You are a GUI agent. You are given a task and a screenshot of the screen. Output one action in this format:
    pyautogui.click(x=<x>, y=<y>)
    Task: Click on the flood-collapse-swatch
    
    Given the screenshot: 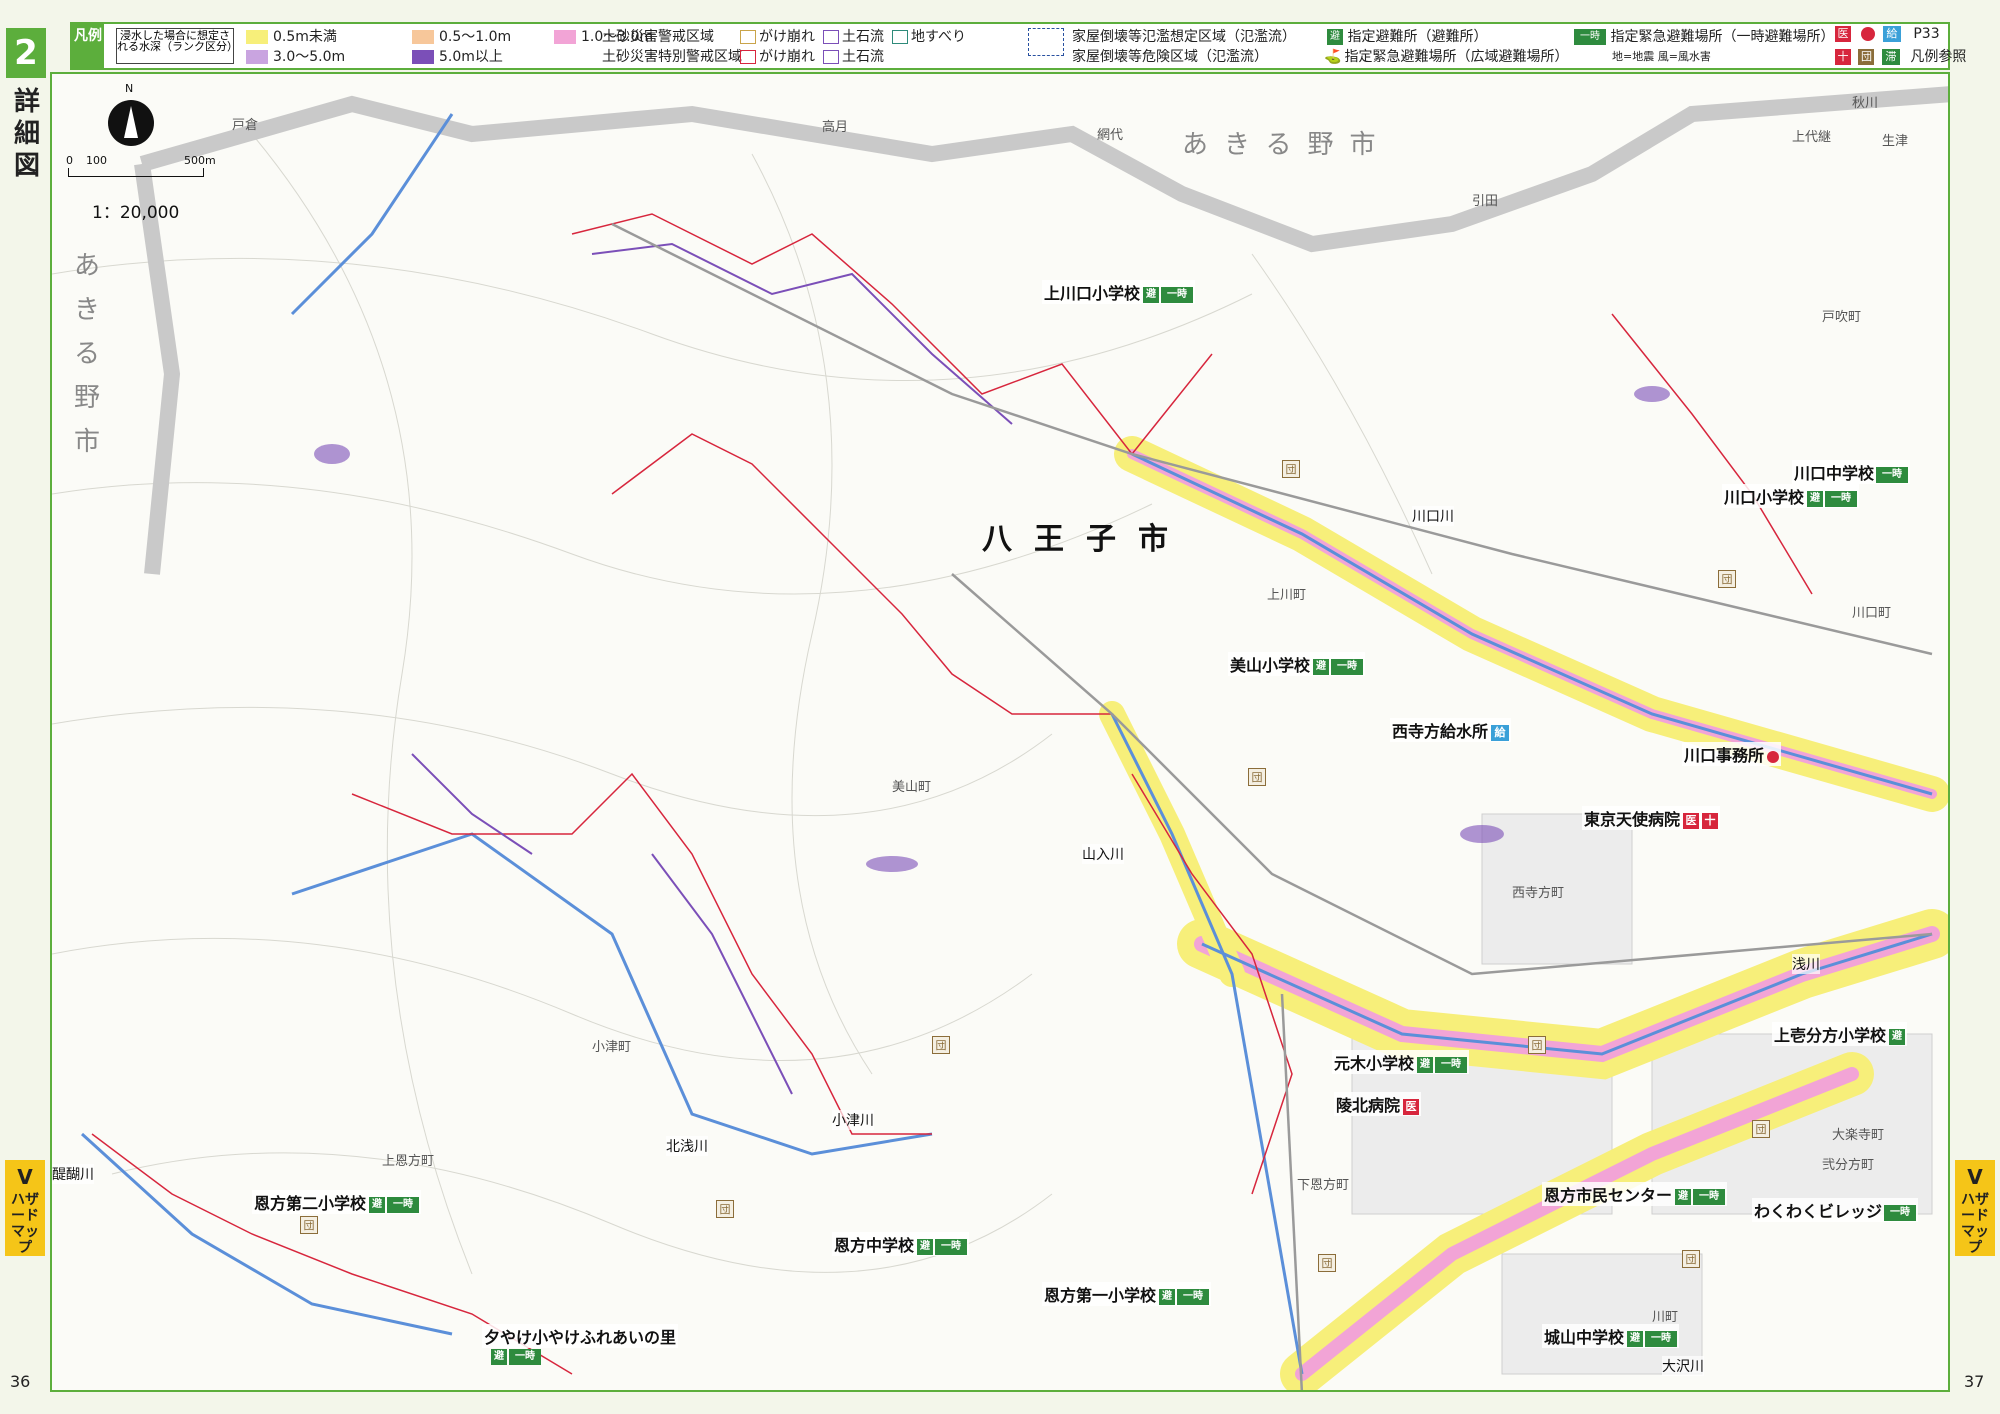 What is the action you would take?
    pyautogui.click(x=1046, y=42)
    